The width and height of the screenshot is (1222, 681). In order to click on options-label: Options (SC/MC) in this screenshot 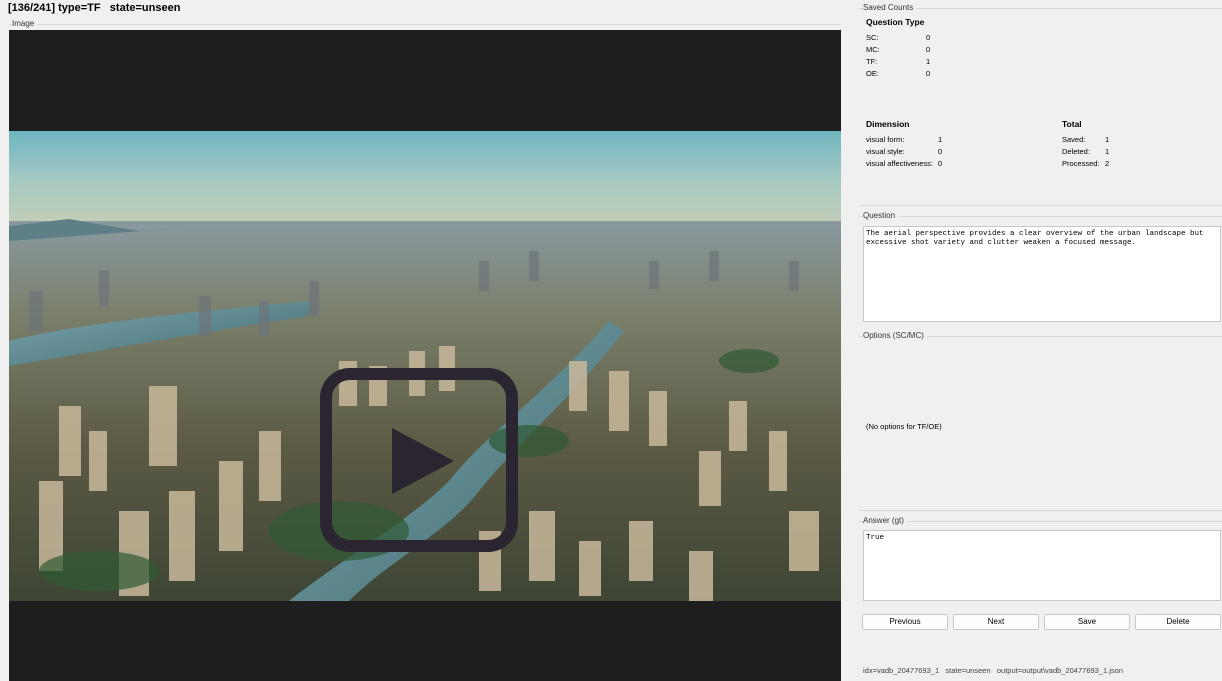, I will do `click(895, 335)`.